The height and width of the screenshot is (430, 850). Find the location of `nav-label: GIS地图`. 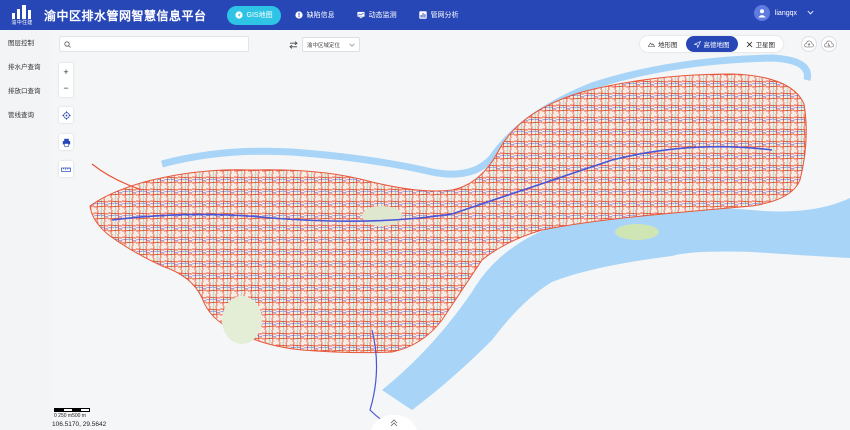

nav-label: GIS地图 is located at coordinates (259, 15).